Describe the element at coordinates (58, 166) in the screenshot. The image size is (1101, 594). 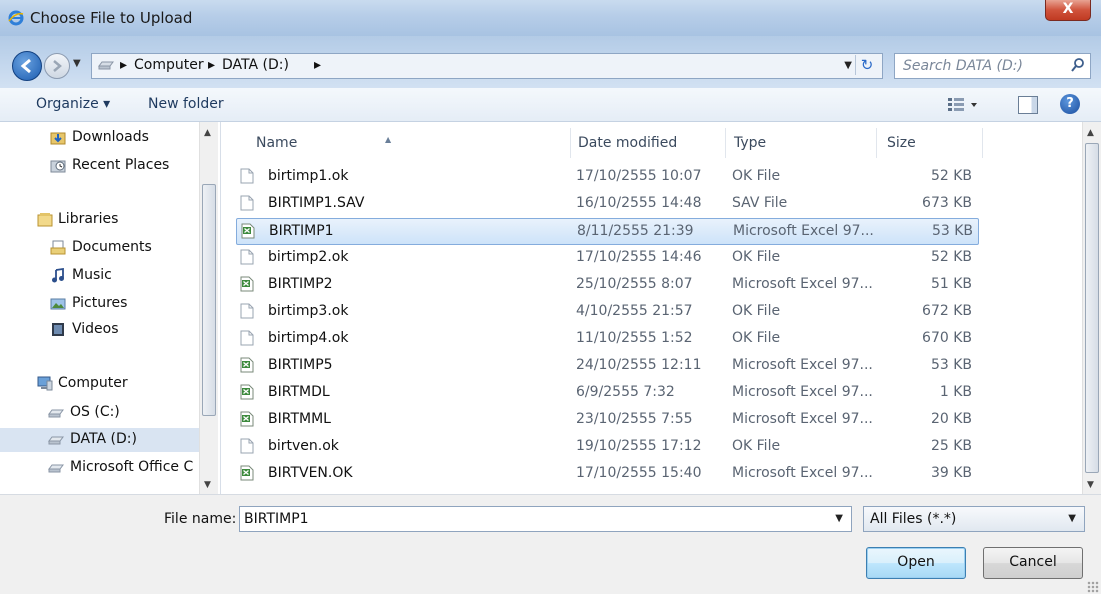
I see `recent-places-icon` at that location.